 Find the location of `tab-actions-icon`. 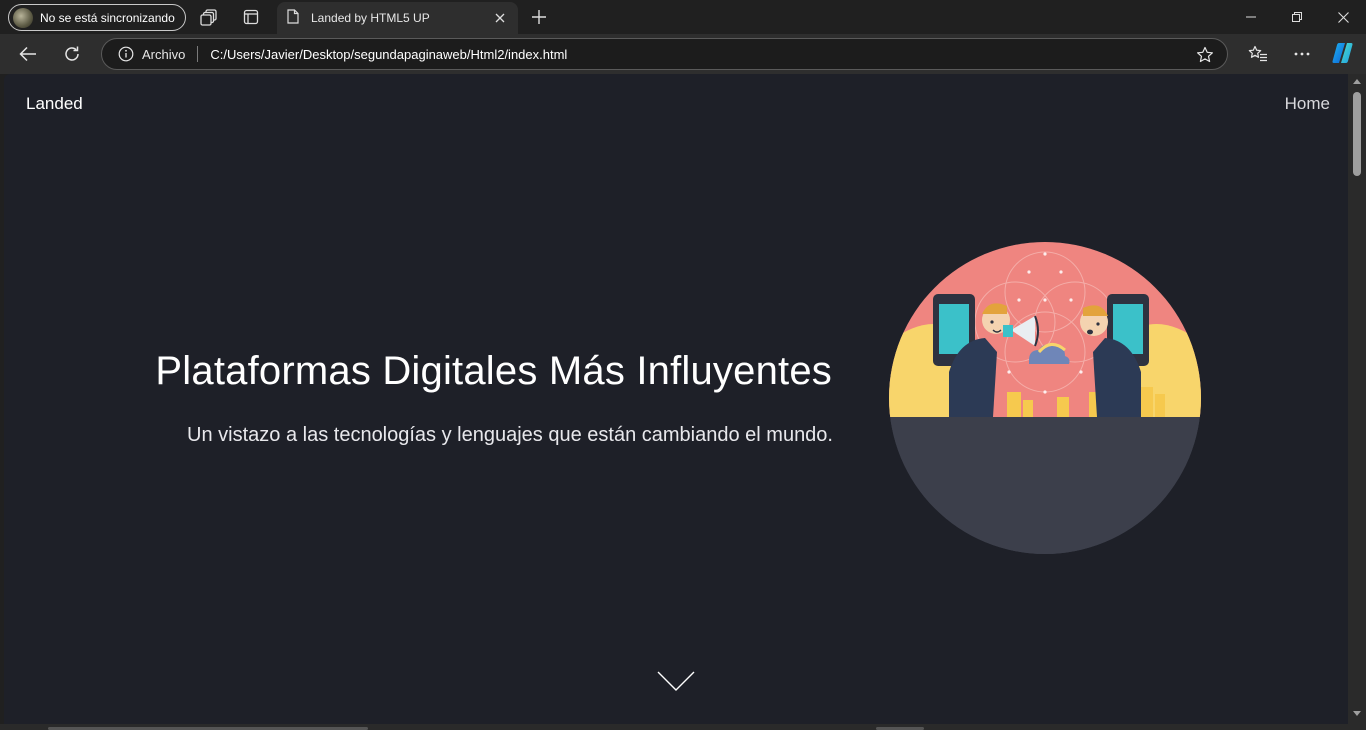

tab-actions-icon is located at coordinates (251, 17).